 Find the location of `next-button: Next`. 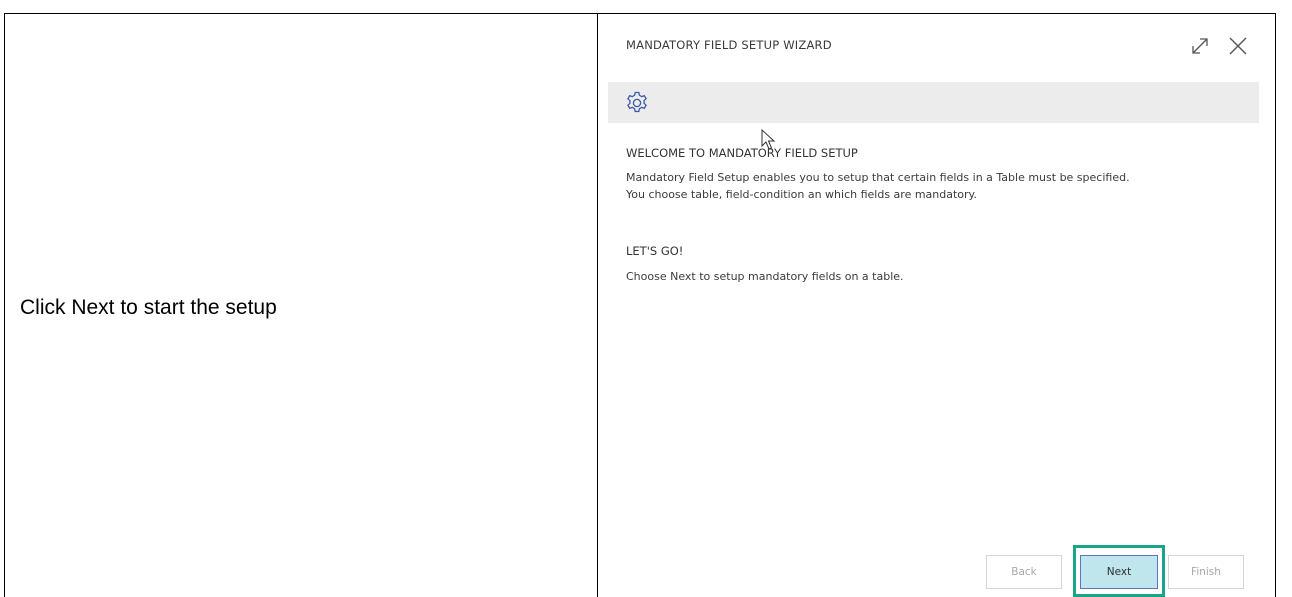

next-button: Next is located at coordinates (1119, 572).